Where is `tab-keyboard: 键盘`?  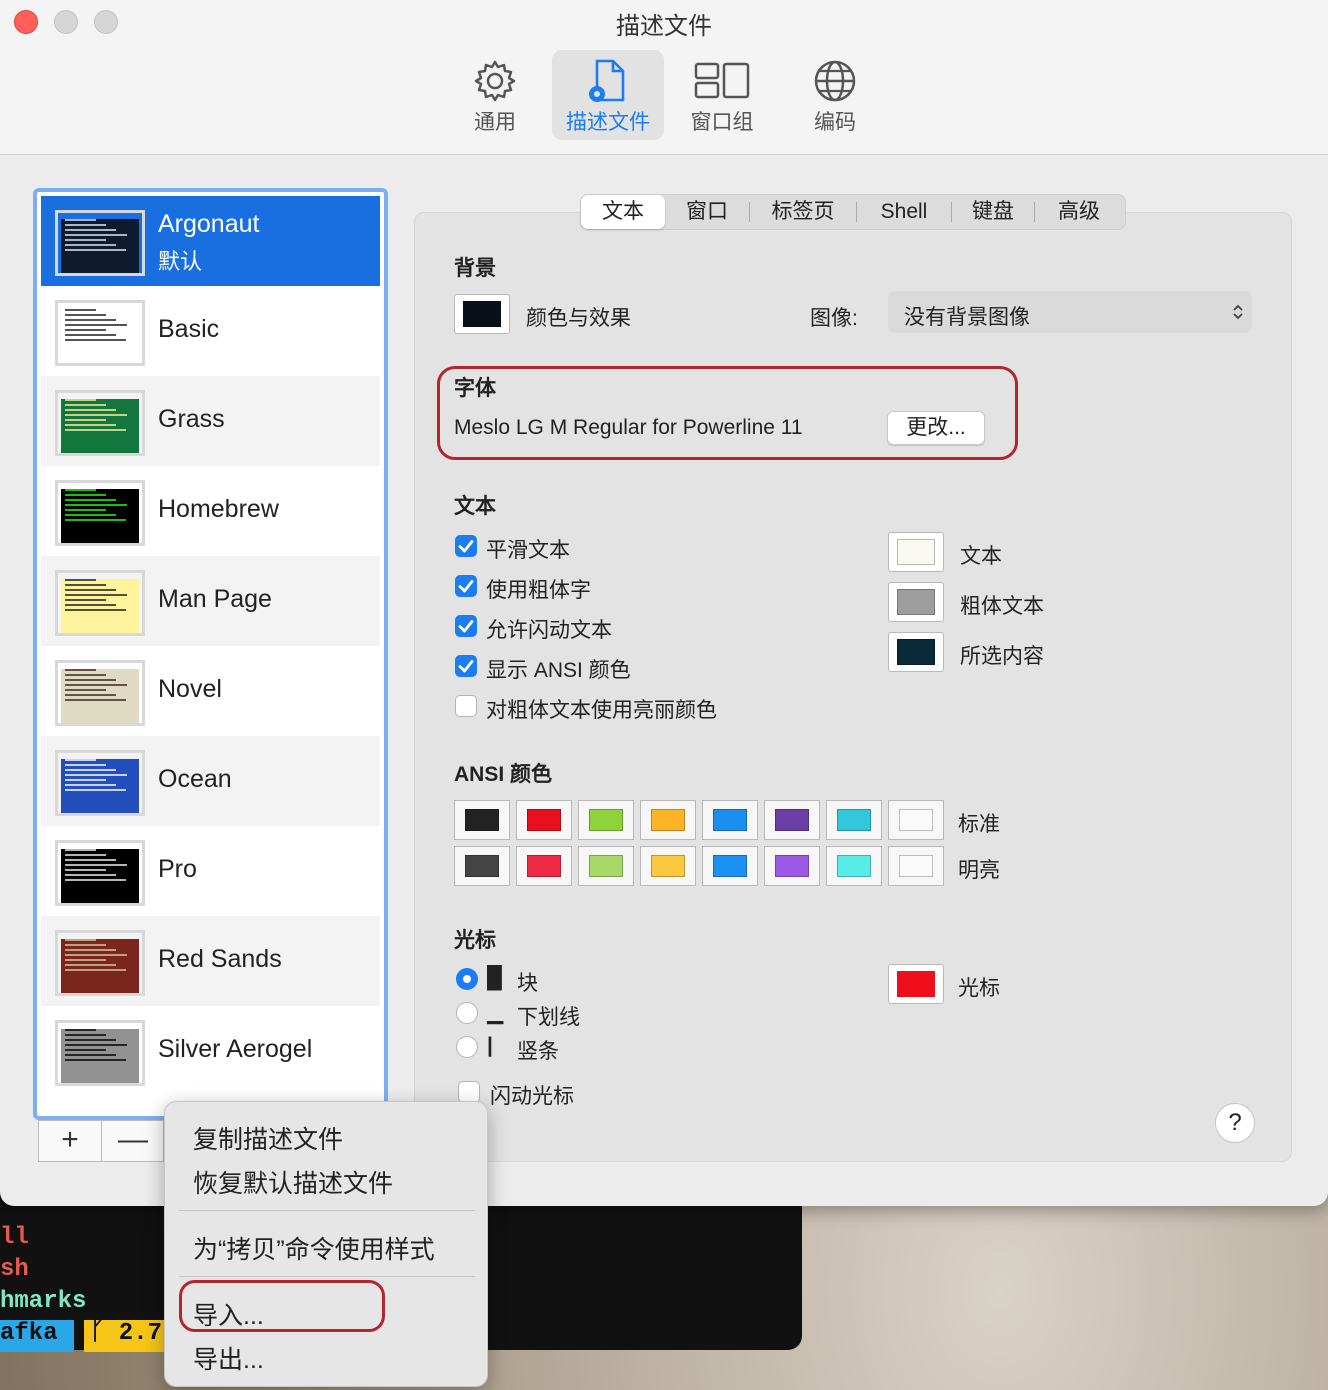
tab-keyboard: 键盘 is located at coordinates (993, 212).